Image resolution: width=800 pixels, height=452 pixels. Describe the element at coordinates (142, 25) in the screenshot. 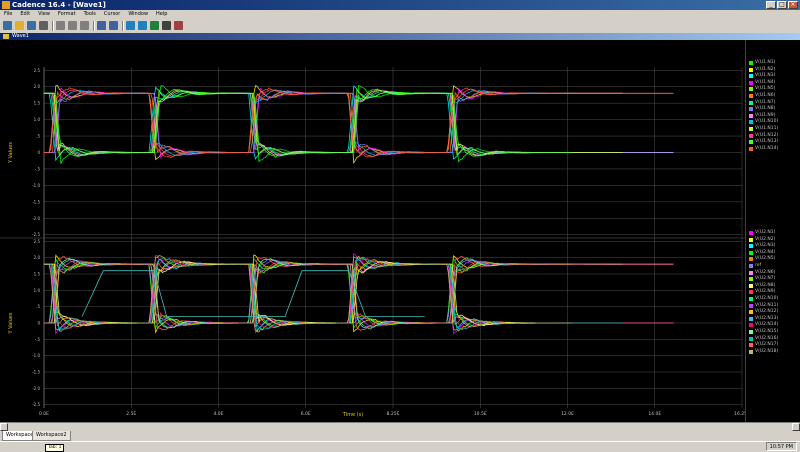

I see `zoom-out-icon` at that location.